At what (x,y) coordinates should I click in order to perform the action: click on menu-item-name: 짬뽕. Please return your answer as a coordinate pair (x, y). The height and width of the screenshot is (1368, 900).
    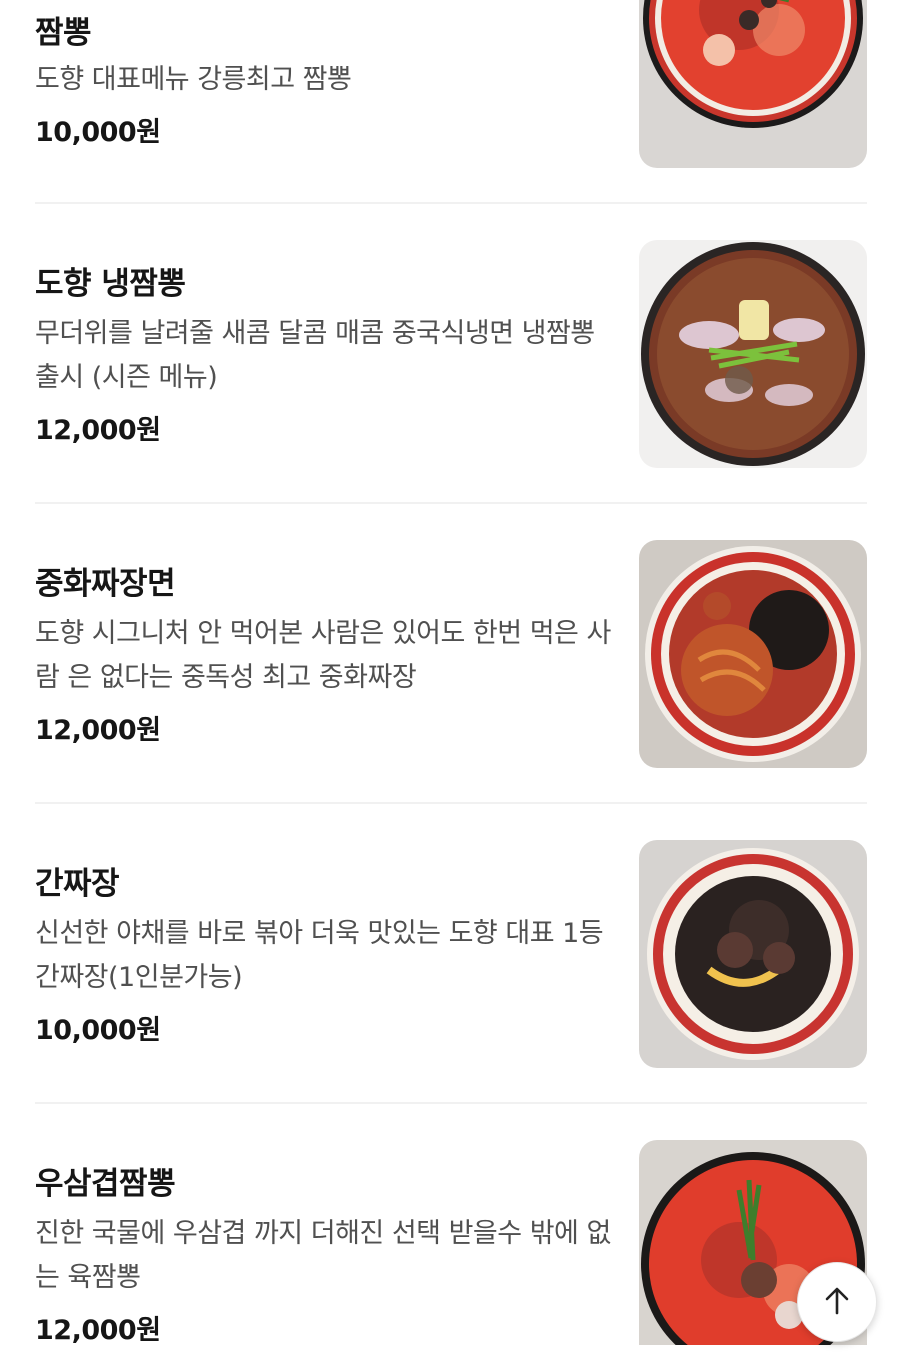
    Looking at the image, I should click on (63, 33).